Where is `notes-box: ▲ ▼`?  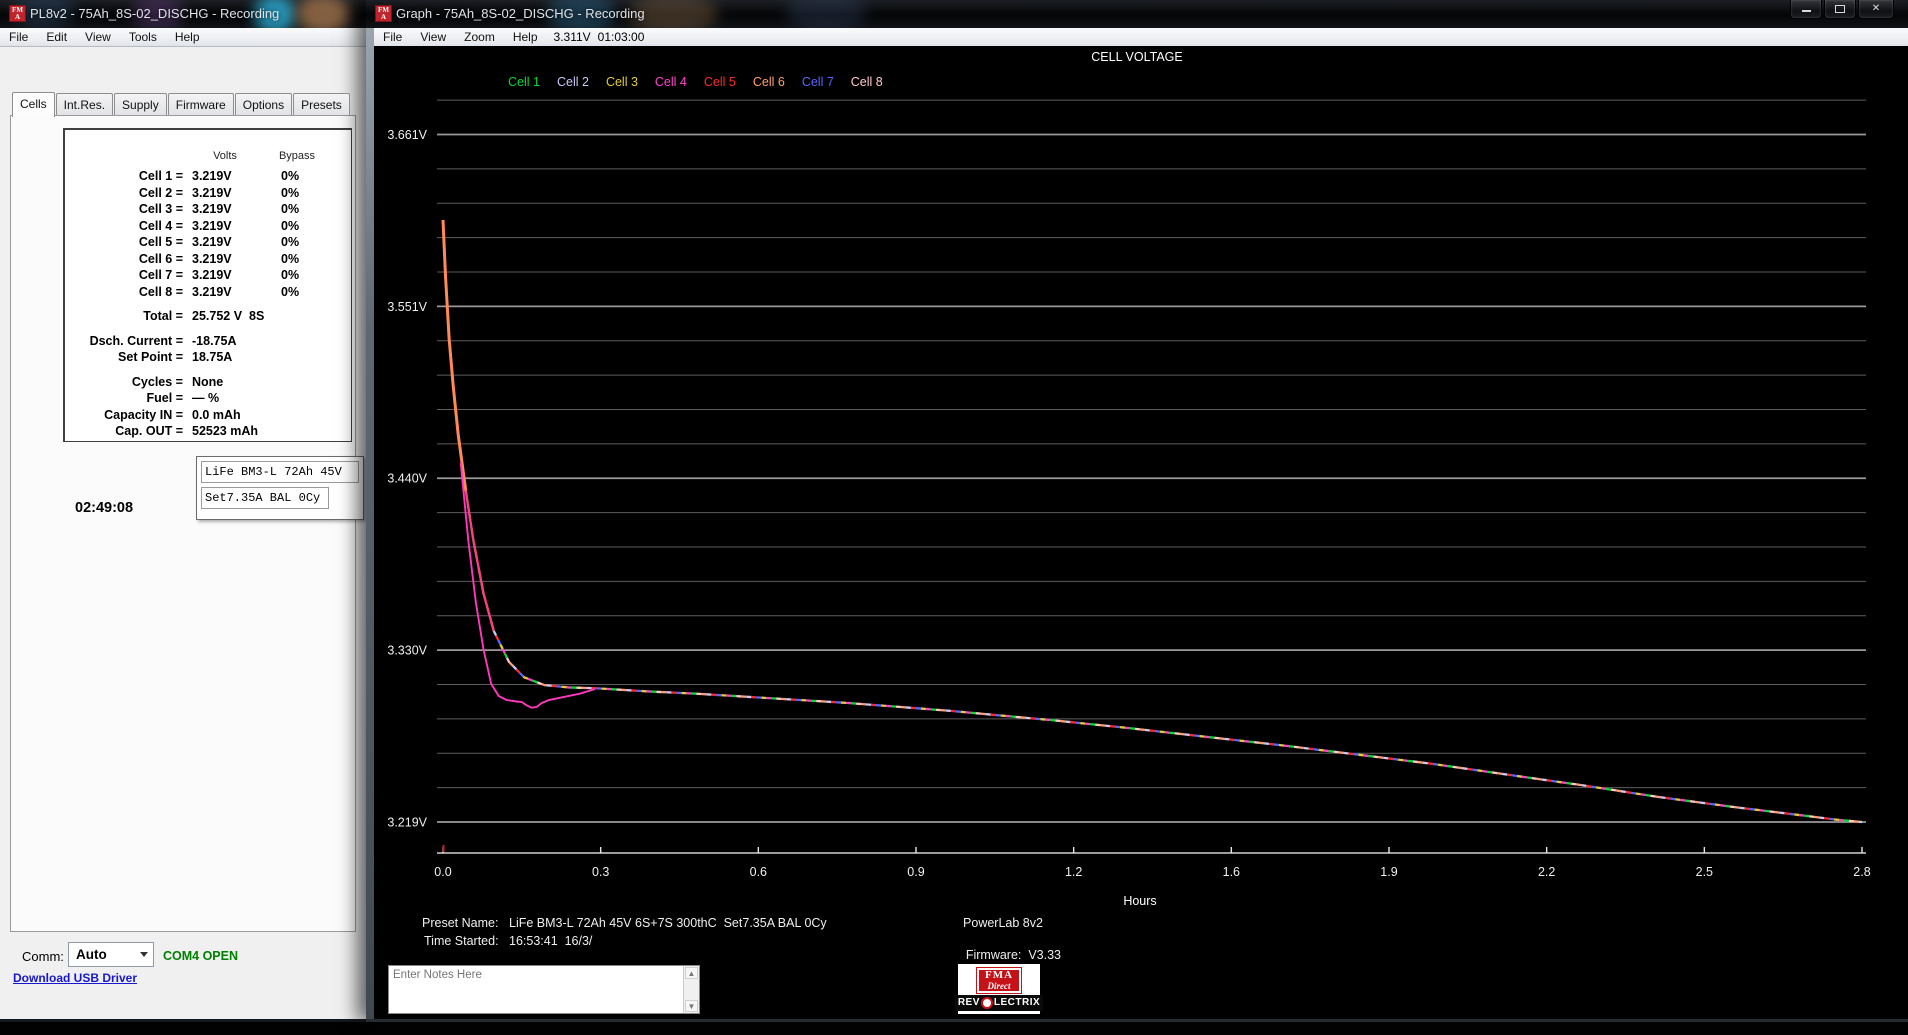 notes-box: ▲ ▼ is located at coordinates (544, 989).